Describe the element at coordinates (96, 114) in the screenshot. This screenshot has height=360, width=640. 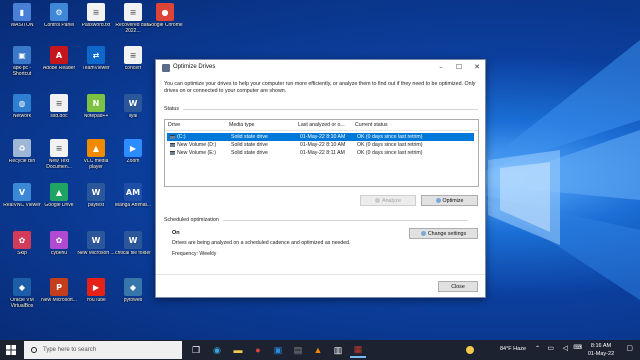
I see `desktop-icon: N Notepad++` at that location.